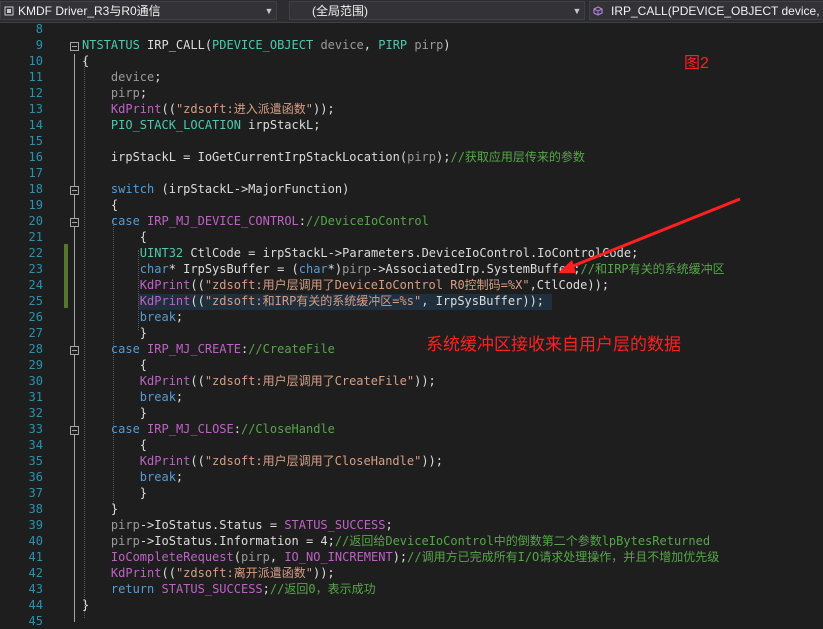  What do you see at coordinates (567, 266) in the screenshot?
I see `annotation-arrow-head` at bounding box center [567, 266].